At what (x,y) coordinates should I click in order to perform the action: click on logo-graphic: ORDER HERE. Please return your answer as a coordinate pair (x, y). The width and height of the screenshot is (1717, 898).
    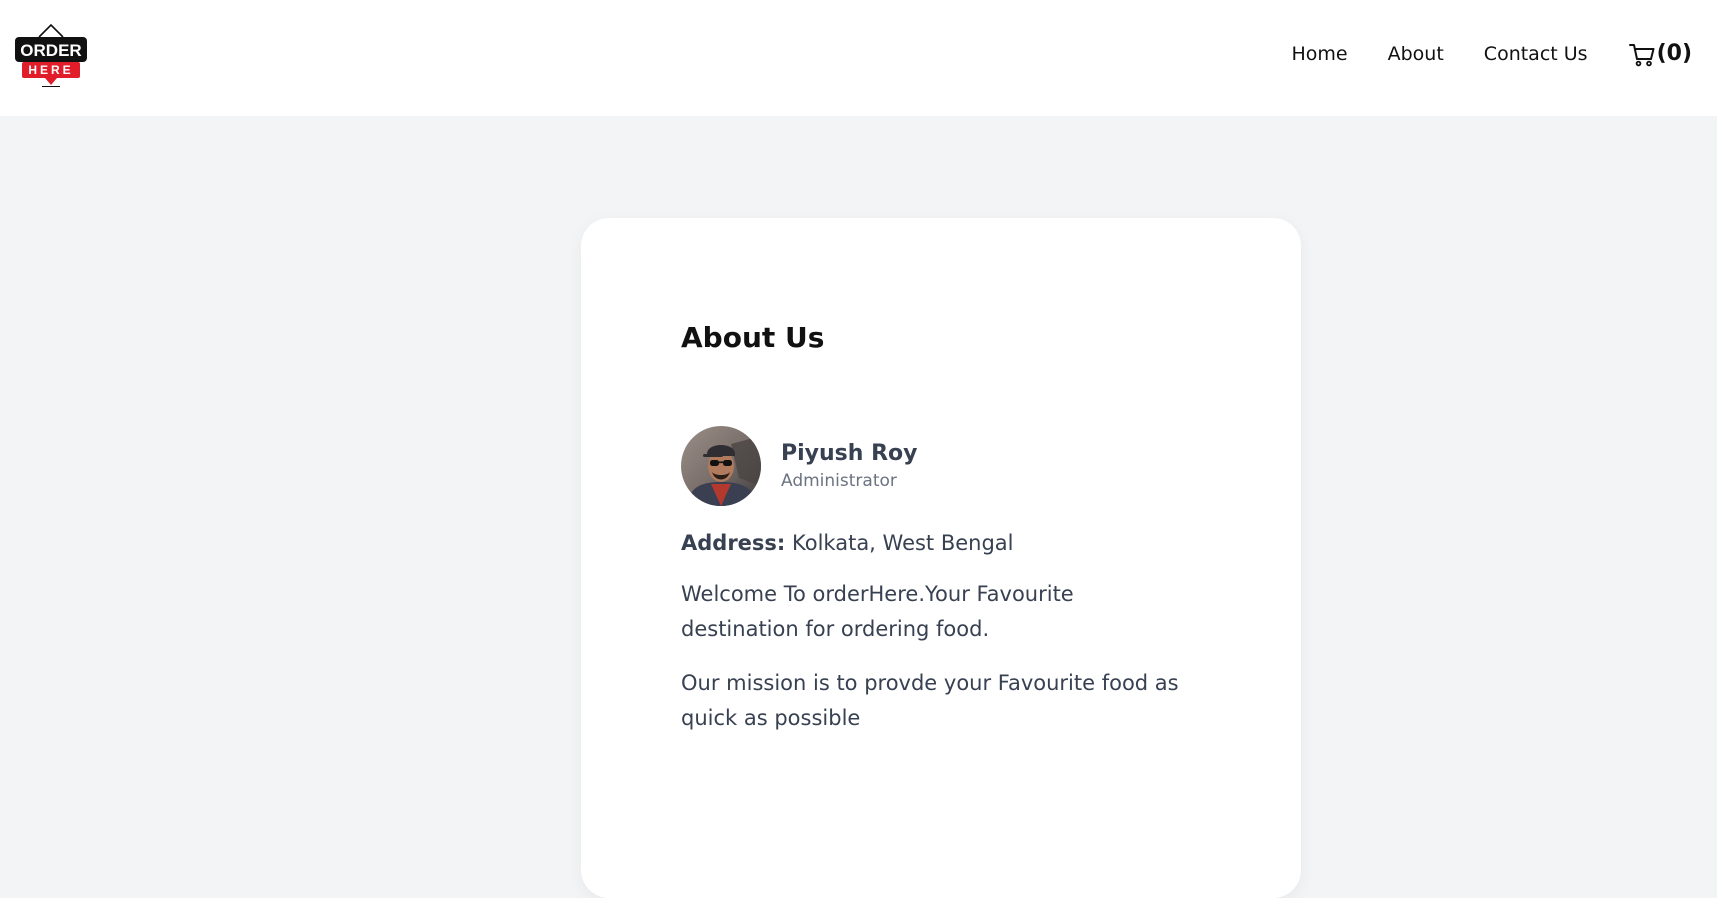
    Looking at the image, I should click on (51, 55).